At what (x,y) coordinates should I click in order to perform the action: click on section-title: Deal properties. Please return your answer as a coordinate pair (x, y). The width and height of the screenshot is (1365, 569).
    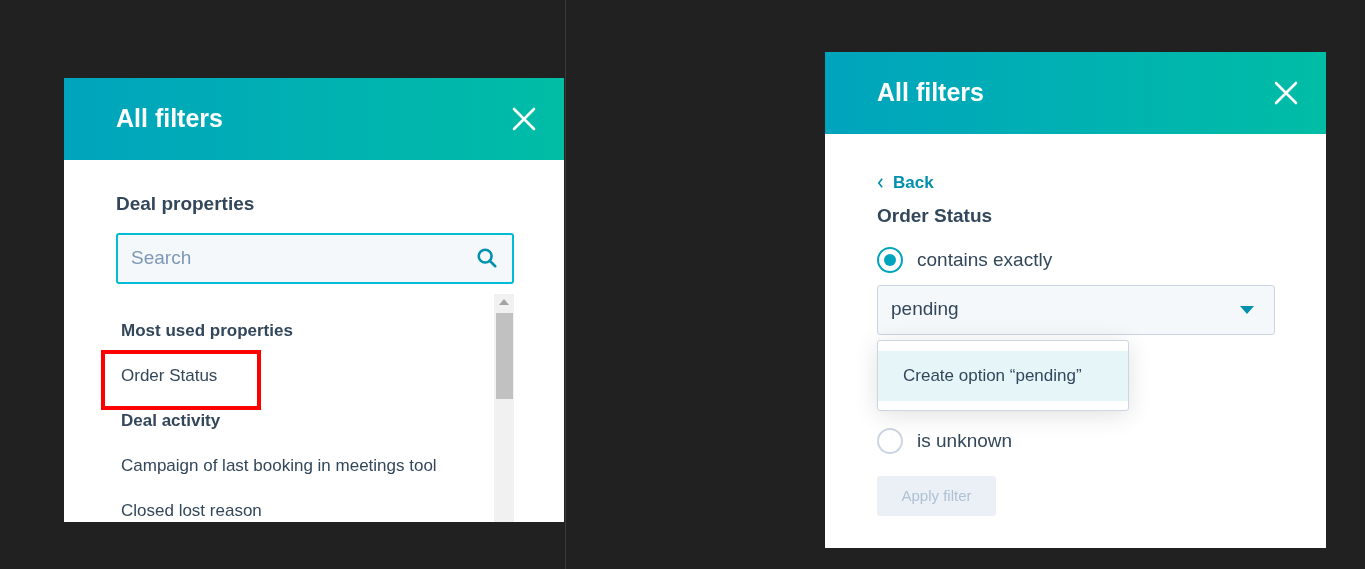
    Looking at the image, I should click on (186, 204).